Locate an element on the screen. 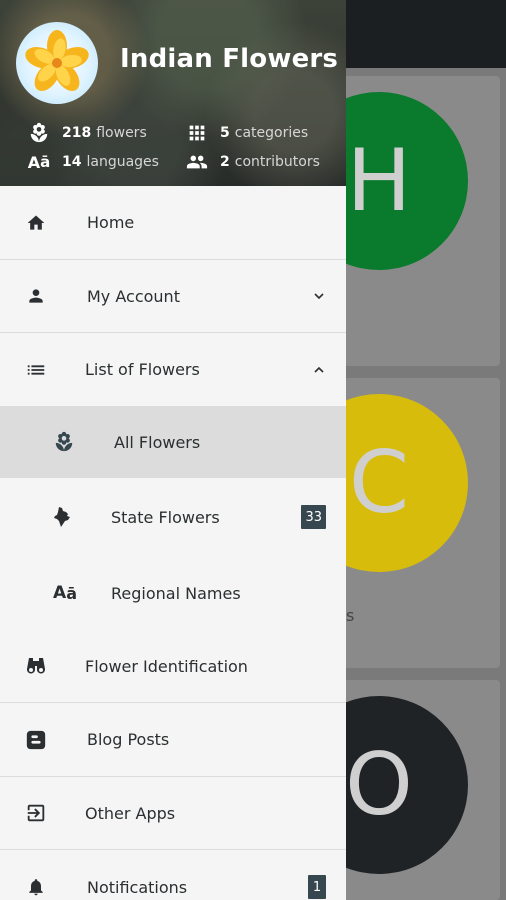 The image size is (506, 900). menu-item-state-flowers: State Flowers 33 is located at coordinates (173, 517).